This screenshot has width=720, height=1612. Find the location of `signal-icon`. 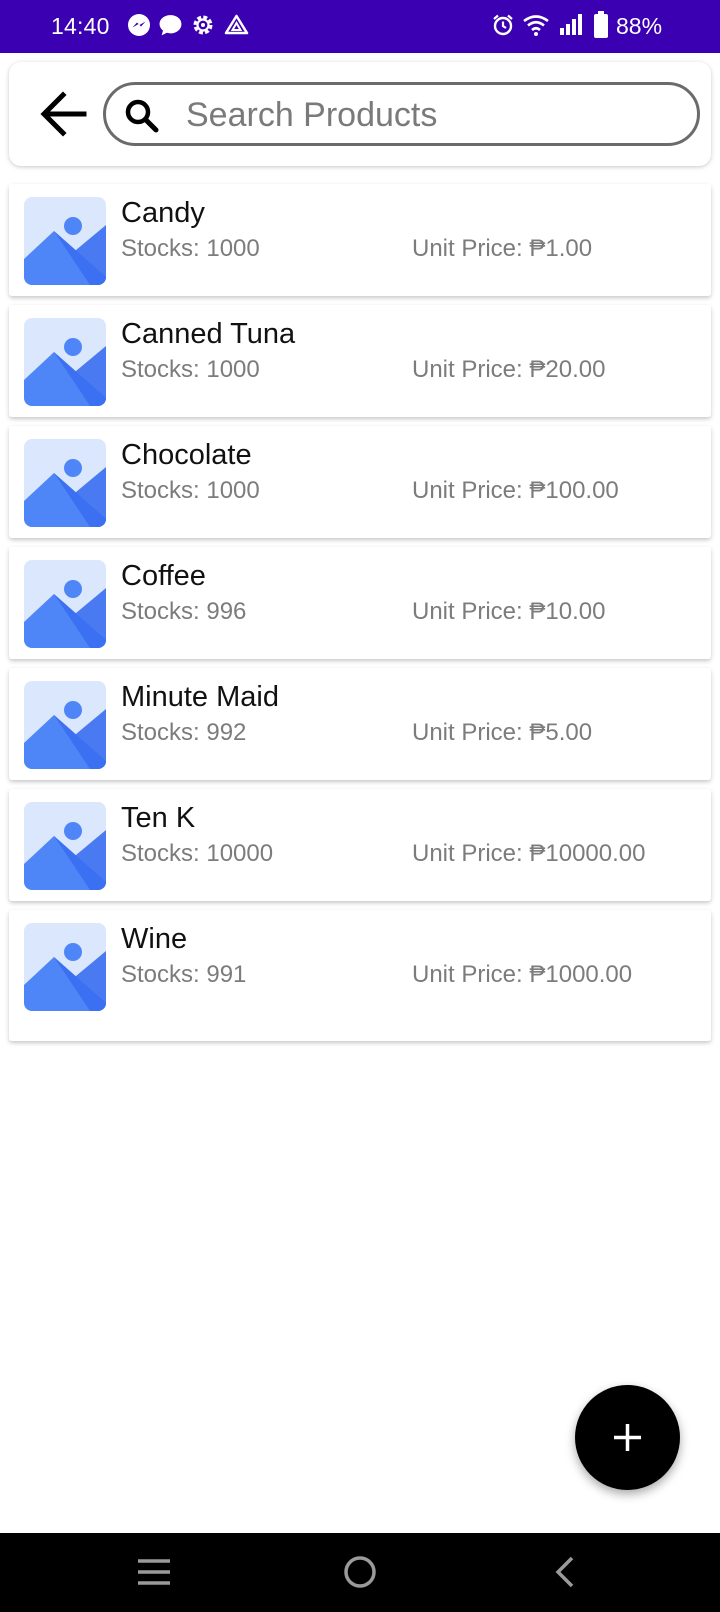

signal-icon is located at coordinates (571, 27).